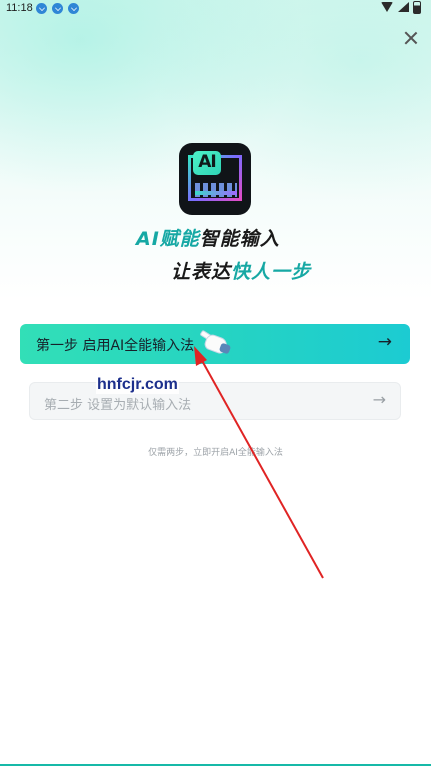 This screenshot has width=431, height=766. Describe the element at coordinates (215, 9) in the screenshot. I see `status-bar: 11:18` at that location.